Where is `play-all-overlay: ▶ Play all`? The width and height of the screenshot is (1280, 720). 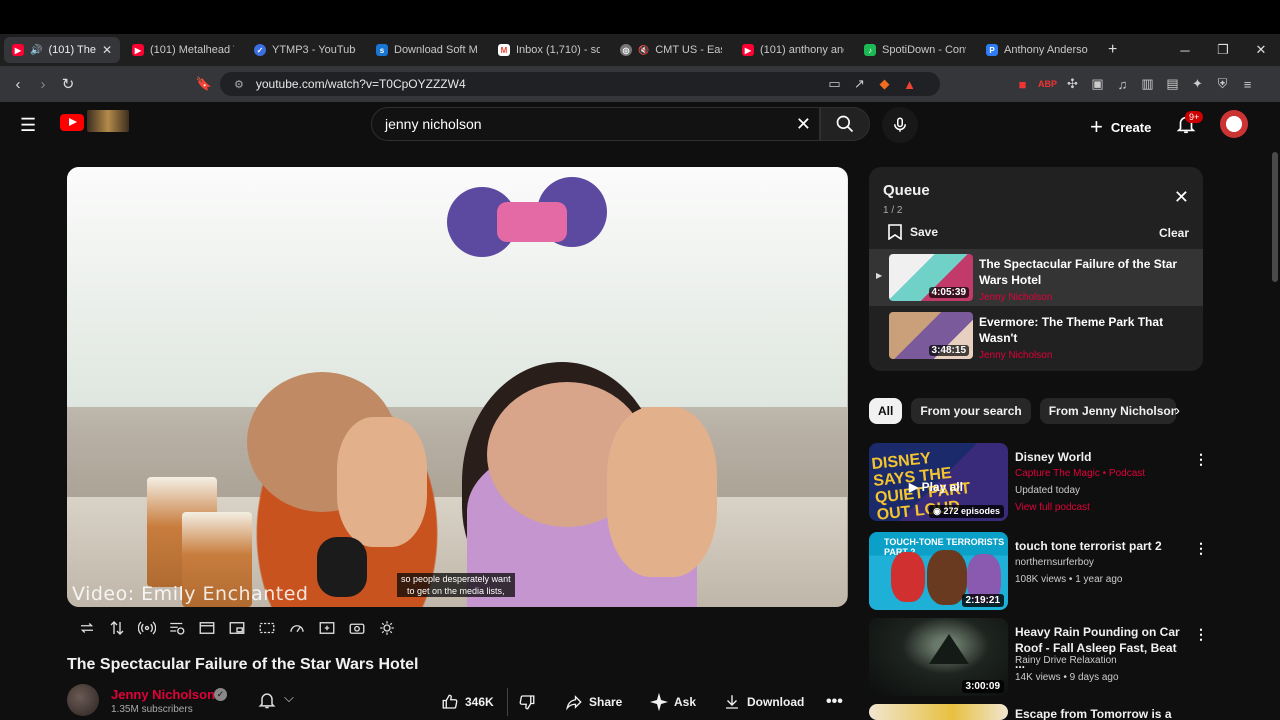 play-all-overlay: ▶ Play all is located at coordinates (936, 487).